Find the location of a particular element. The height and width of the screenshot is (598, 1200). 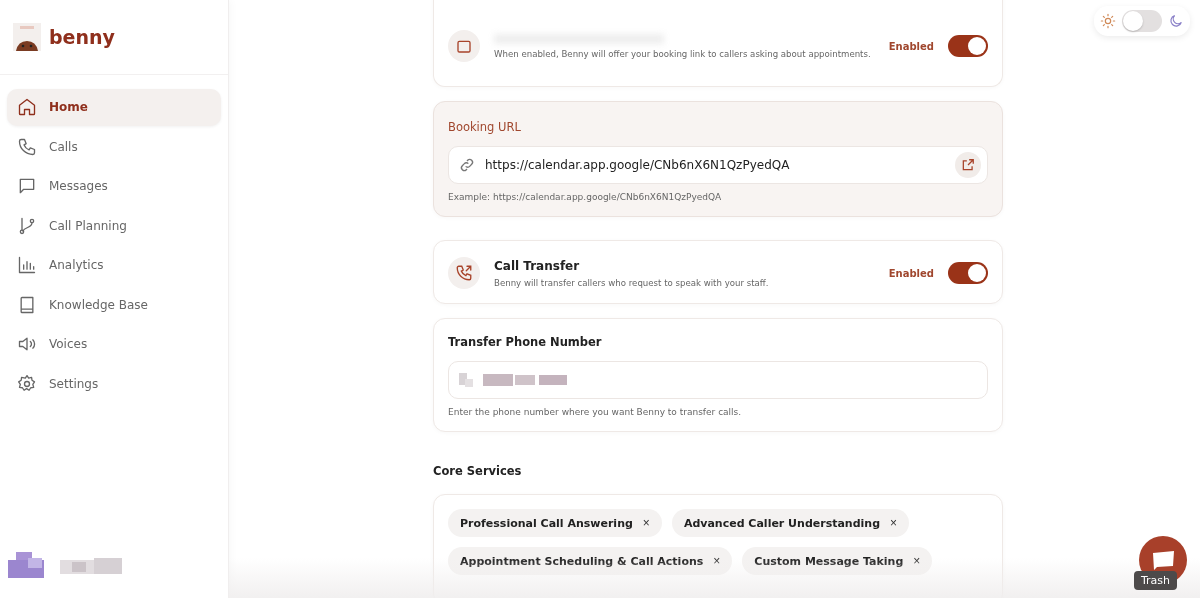

card-title: Call Transfer is located at coordinates (537, 265).